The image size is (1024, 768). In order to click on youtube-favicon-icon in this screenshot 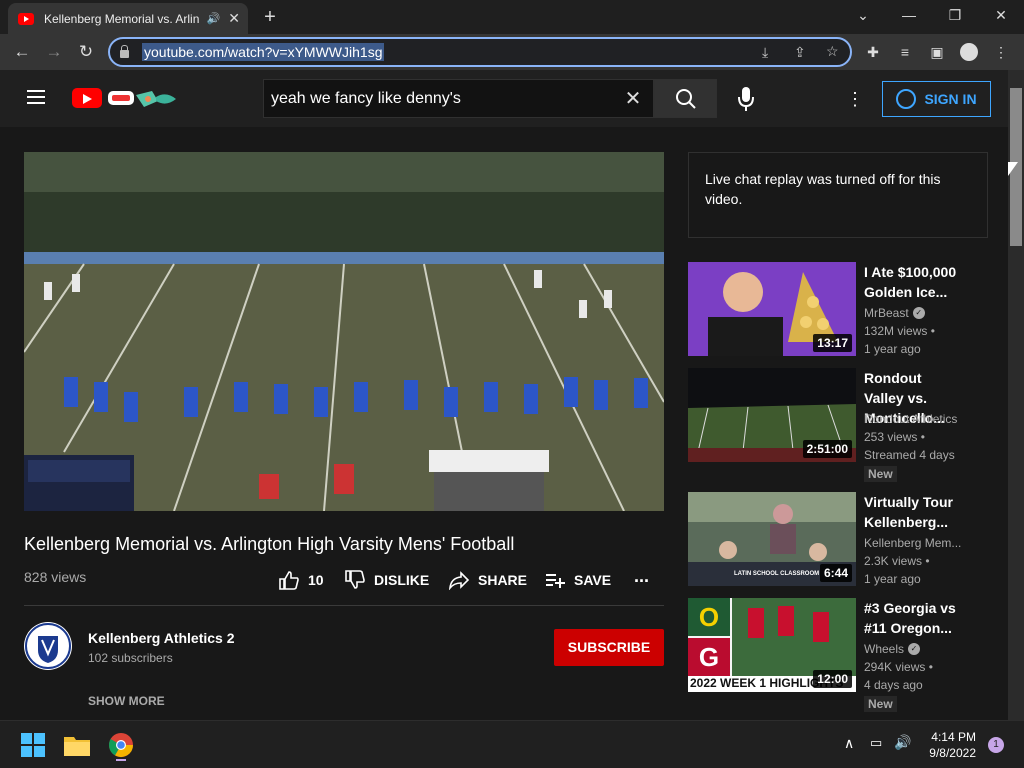, I will do `click(26, 18)`.